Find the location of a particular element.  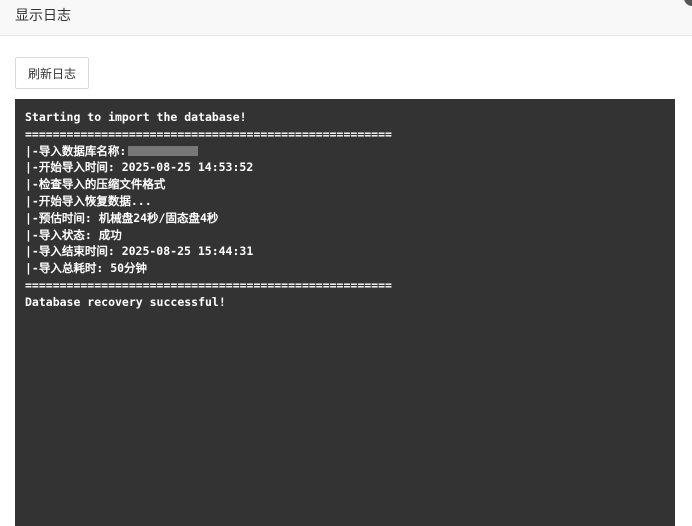

log-line-status: |-导入状态: 成功 is located at coordinates (73, 234).